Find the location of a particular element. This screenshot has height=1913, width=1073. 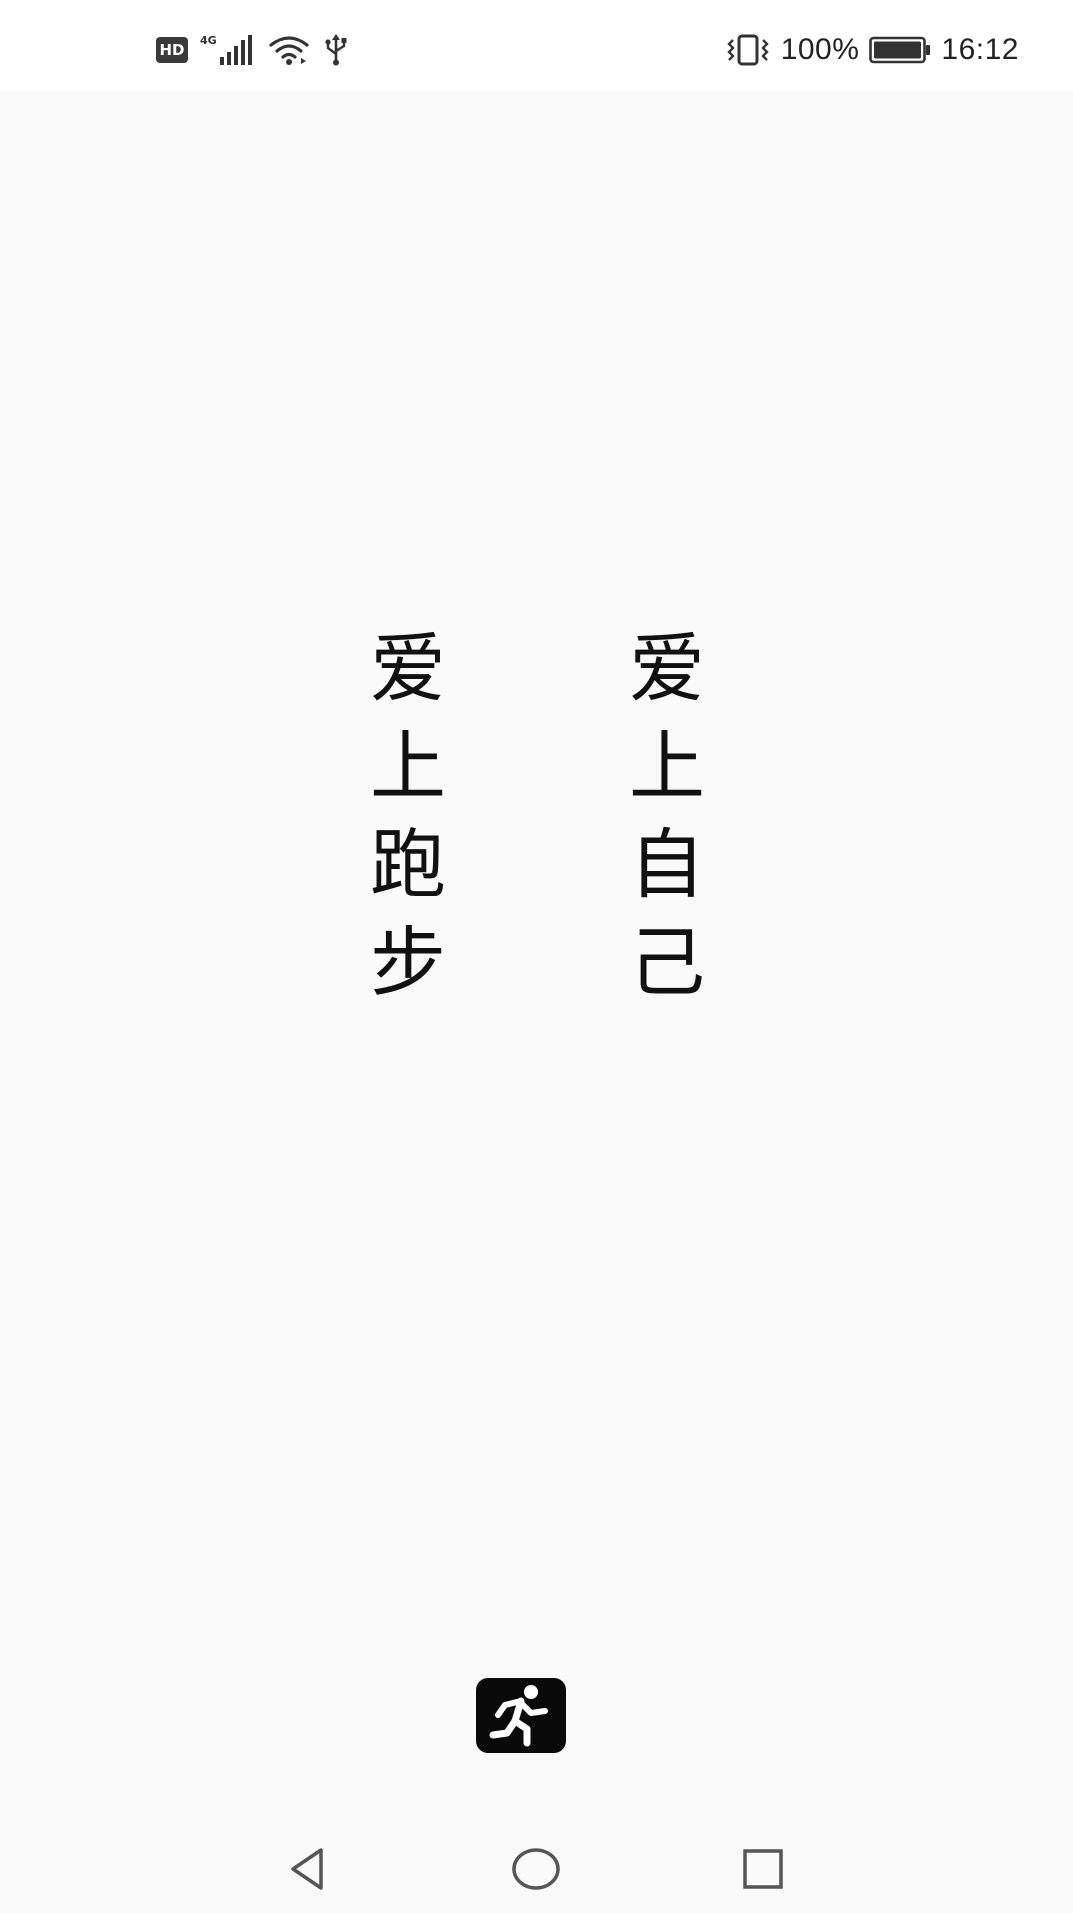

battery-icon is located at coordinates (900, 50).